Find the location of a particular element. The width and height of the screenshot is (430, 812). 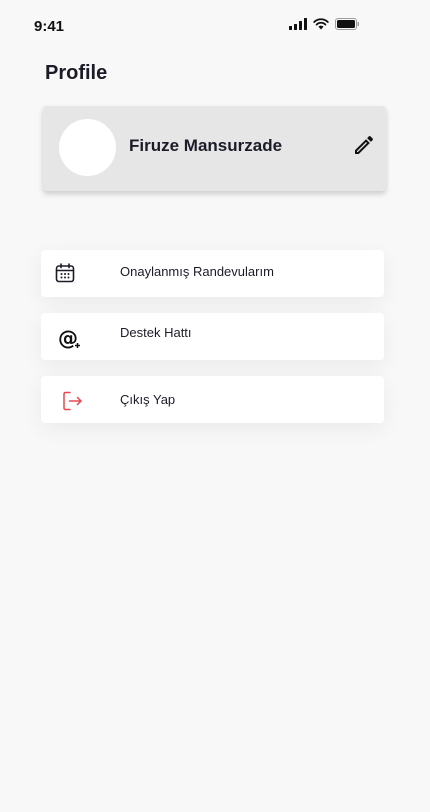

menu-item-label: Destek Hattı is located at coordinates (156, 332).